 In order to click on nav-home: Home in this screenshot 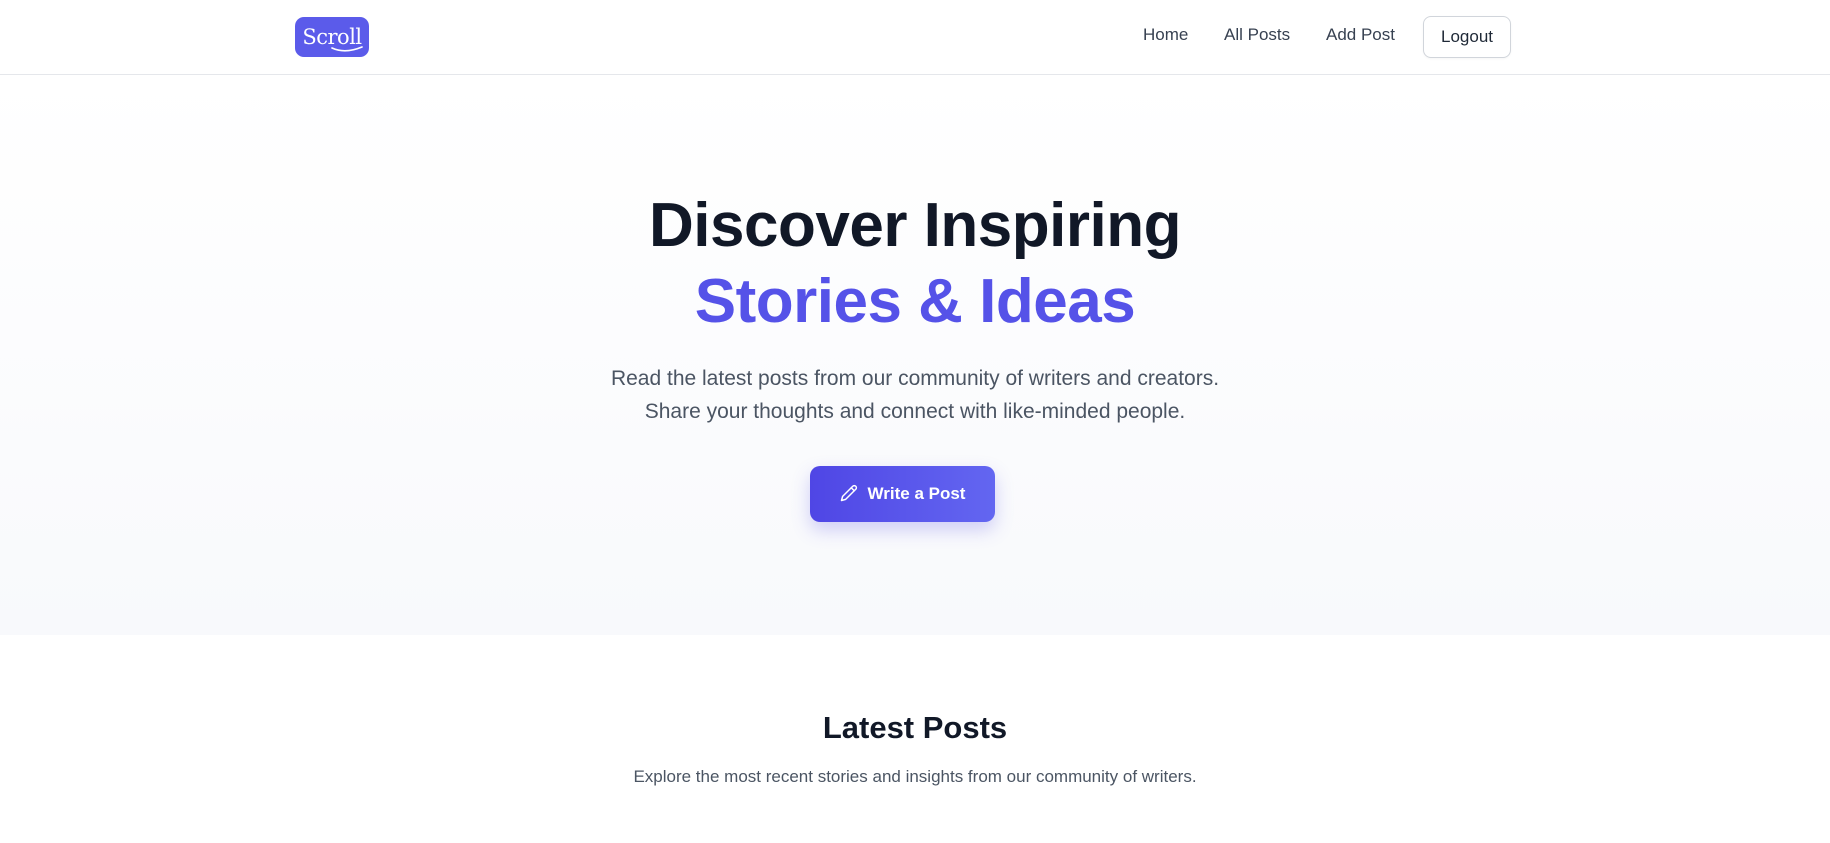, I will do `click(1165, 35)`.